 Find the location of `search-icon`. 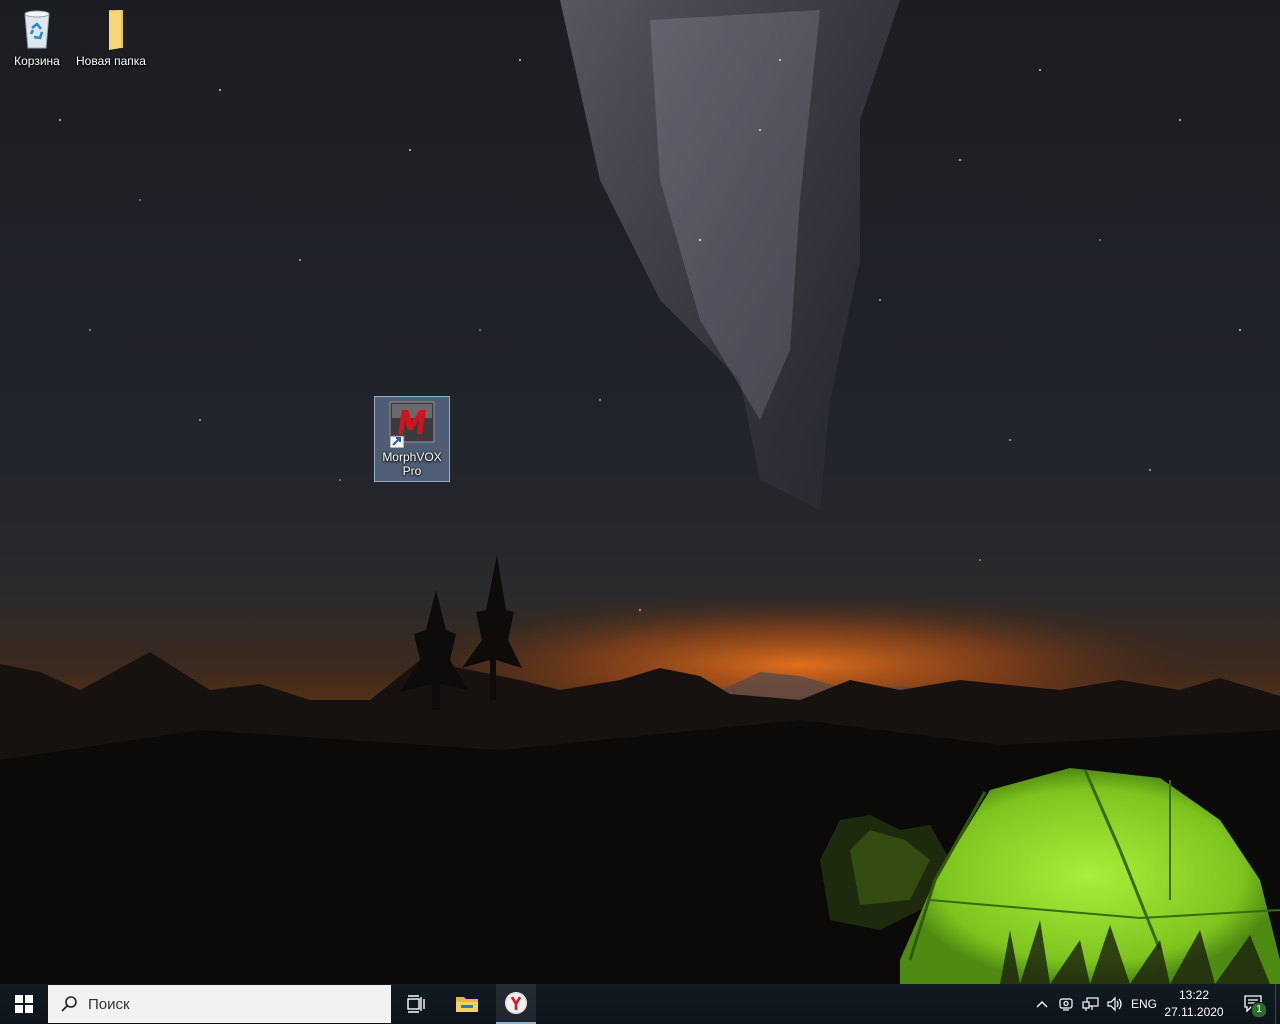

search-icon is located at coordinates (69, 1004).